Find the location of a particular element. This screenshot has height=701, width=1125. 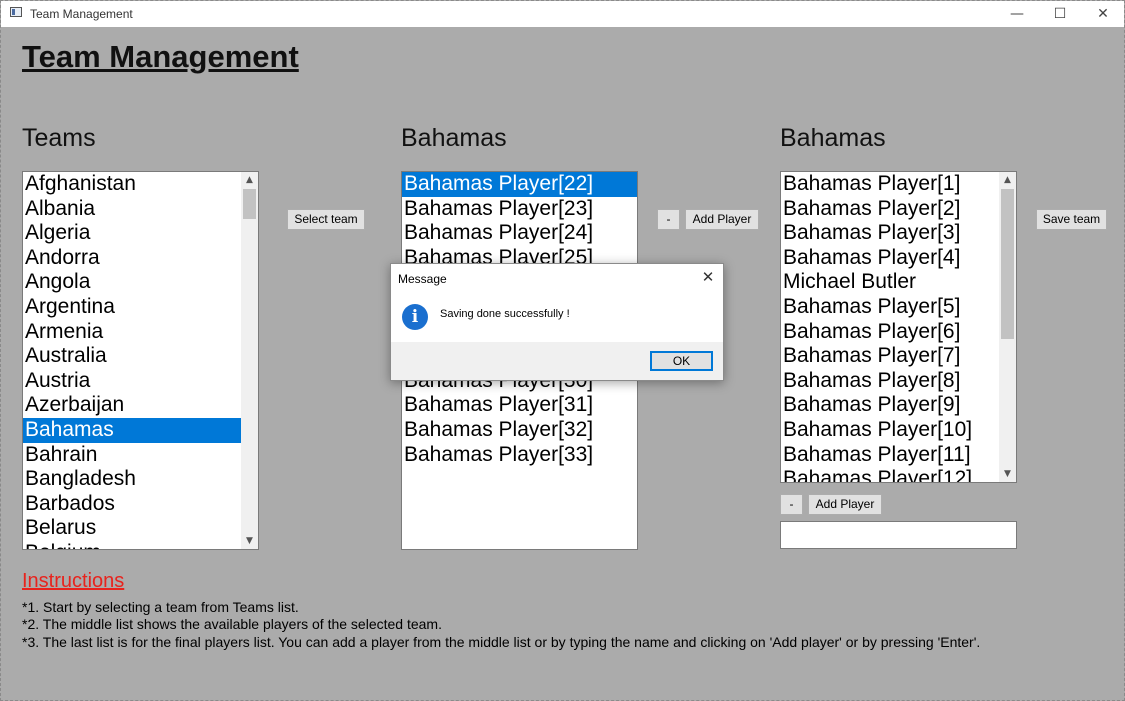

add-typed-player-button: Add Player is located at coordinates (845, 504).